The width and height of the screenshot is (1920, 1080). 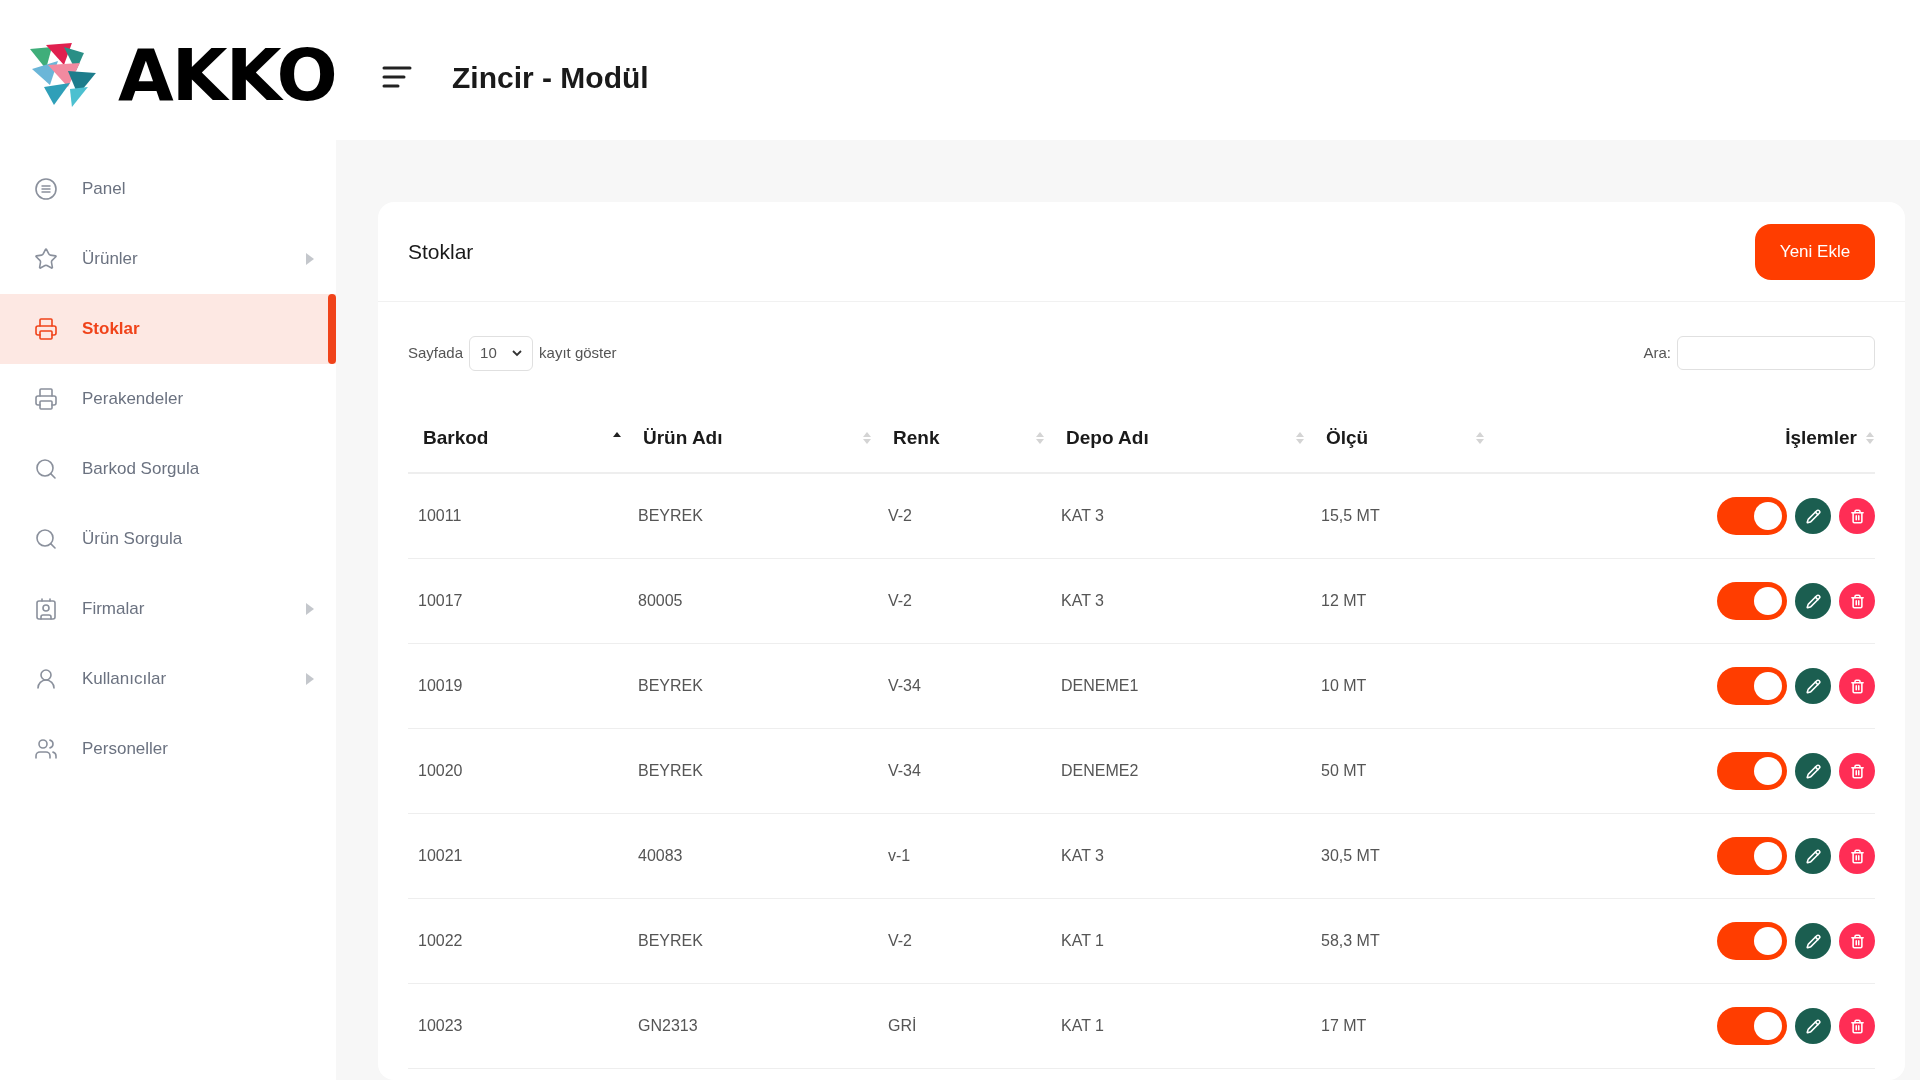 What do you see at coordinates (440, 600) in the screenshot?
I see `table-cell: 10017` at bounding box center [440, 600].